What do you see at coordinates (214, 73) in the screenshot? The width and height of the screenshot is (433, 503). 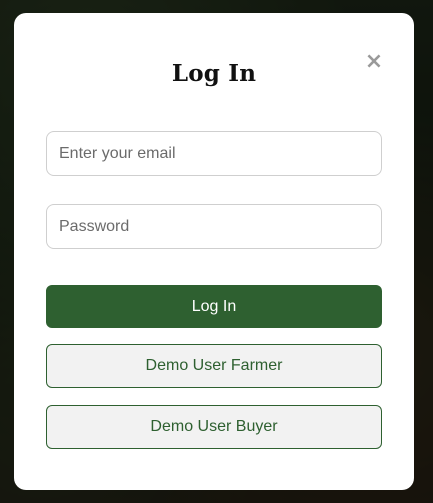 I see `modal-title: Log In` at bounding box center [214, 73].